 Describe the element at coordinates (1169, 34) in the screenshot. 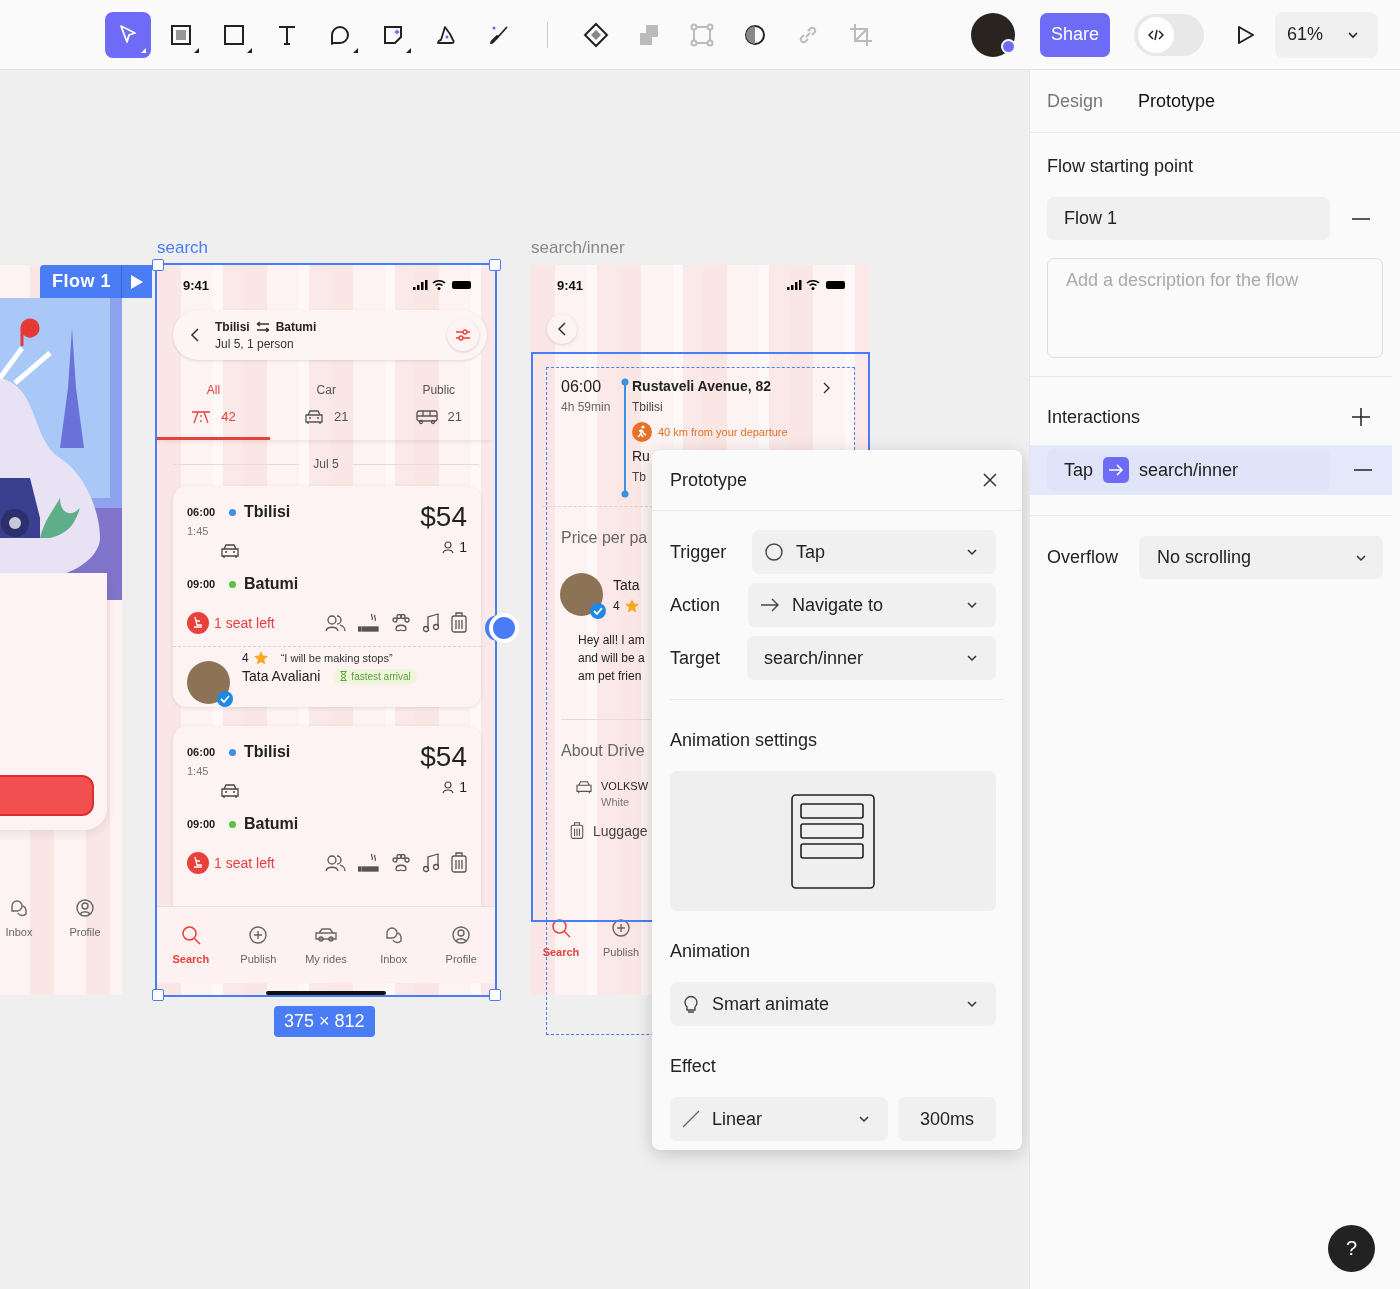

I see `dev-mode-toggle` at that location.